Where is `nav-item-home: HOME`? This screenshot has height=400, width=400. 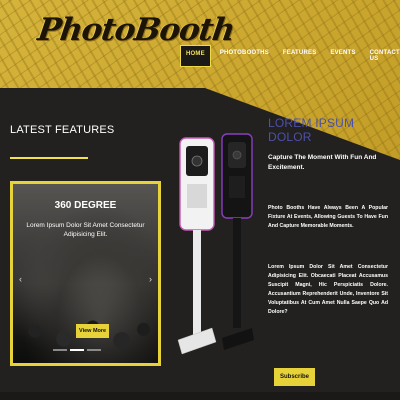
nav-item-home: HOME is located at coordinates (195, 56).